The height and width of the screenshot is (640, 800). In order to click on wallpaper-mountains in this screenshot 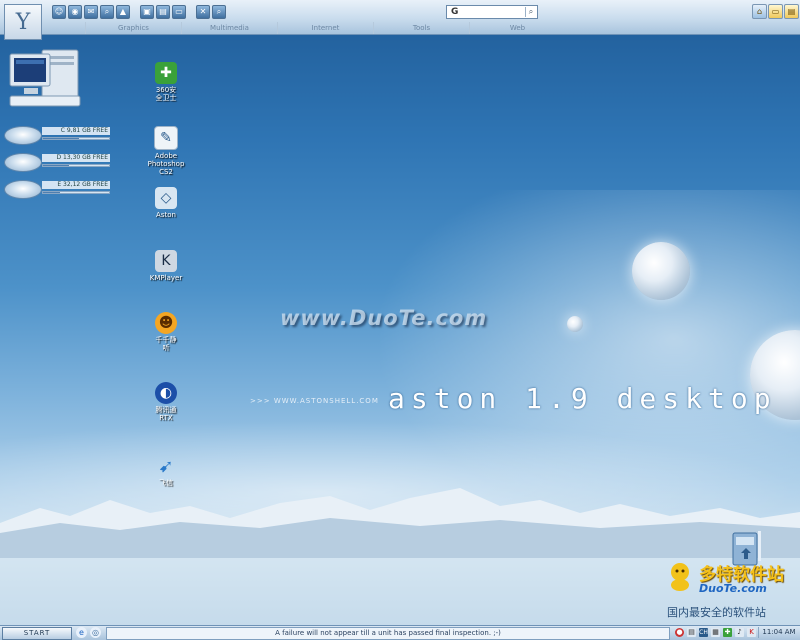, I will do `click(400, 523)`.